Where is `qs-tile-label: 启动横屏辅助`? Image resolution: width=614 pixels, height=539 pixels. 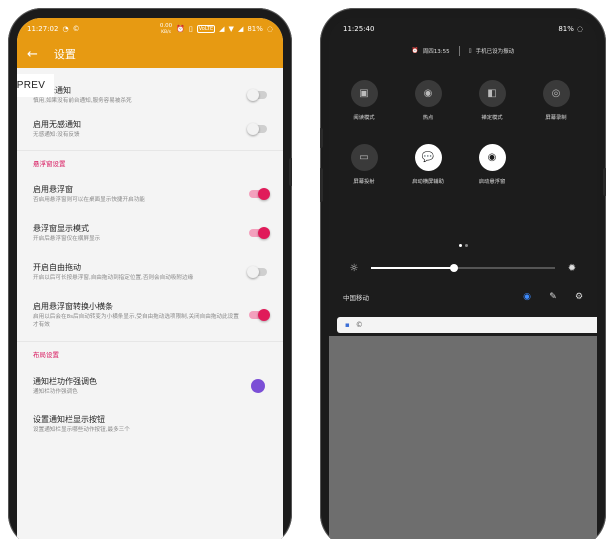 qs-tile-label: 启动横屏辅助 is located at coordinates (428, 182).